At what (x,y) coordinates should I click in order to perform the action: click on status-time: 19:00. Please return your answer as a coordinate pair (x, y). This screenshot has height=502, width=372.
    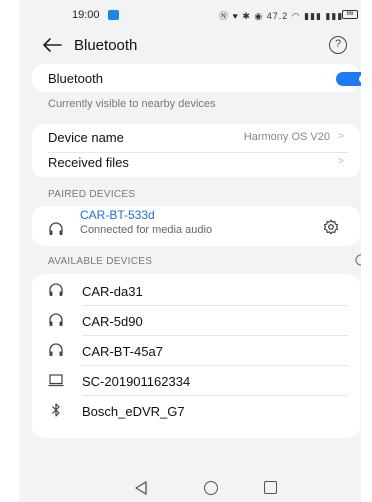
    Looking at the image, I should click on (86, 15).